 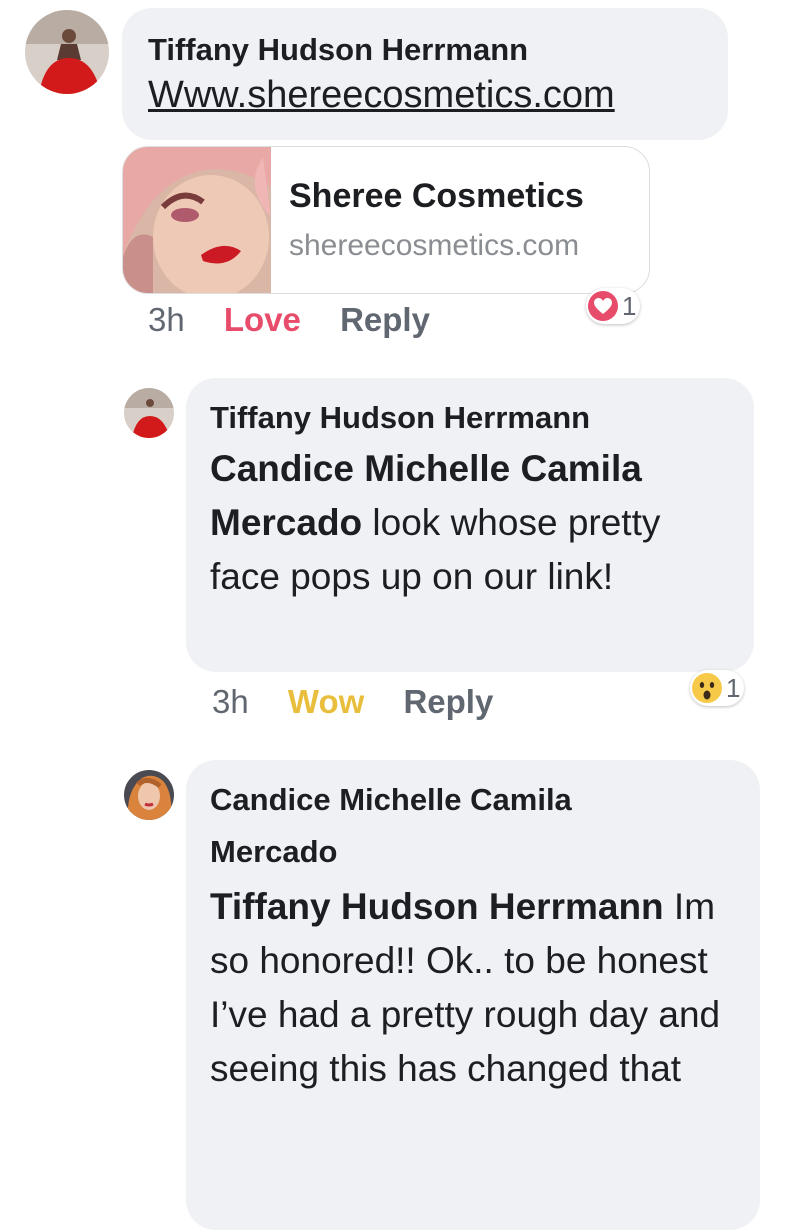 I want to click on heart-icon, so click(x=603, y=306).